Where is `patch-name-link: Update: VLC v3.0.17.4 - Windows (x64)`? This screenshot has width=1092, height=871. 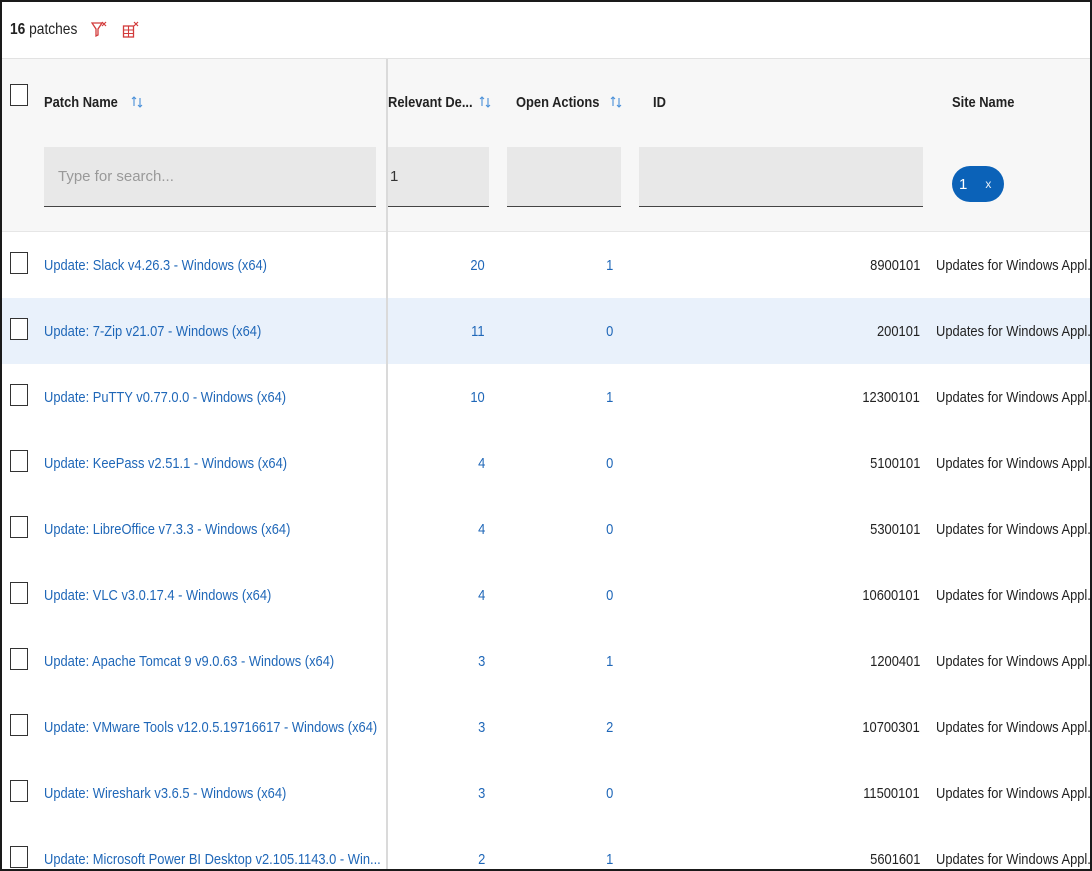 patch-name-link: Update: VLC v3.0.17.4 - Windows (x64) is located at coordinates (176, 595).